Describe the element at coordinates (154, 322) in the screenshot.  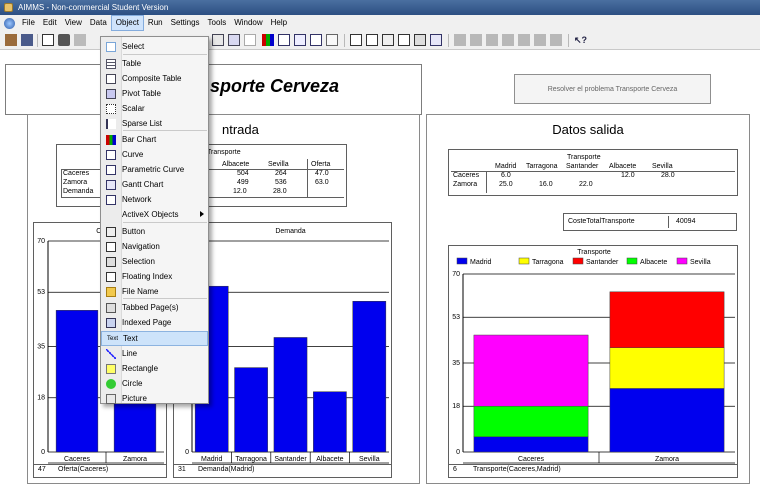
I see `menu-item-indexed-page: Indexed Page` at that location.